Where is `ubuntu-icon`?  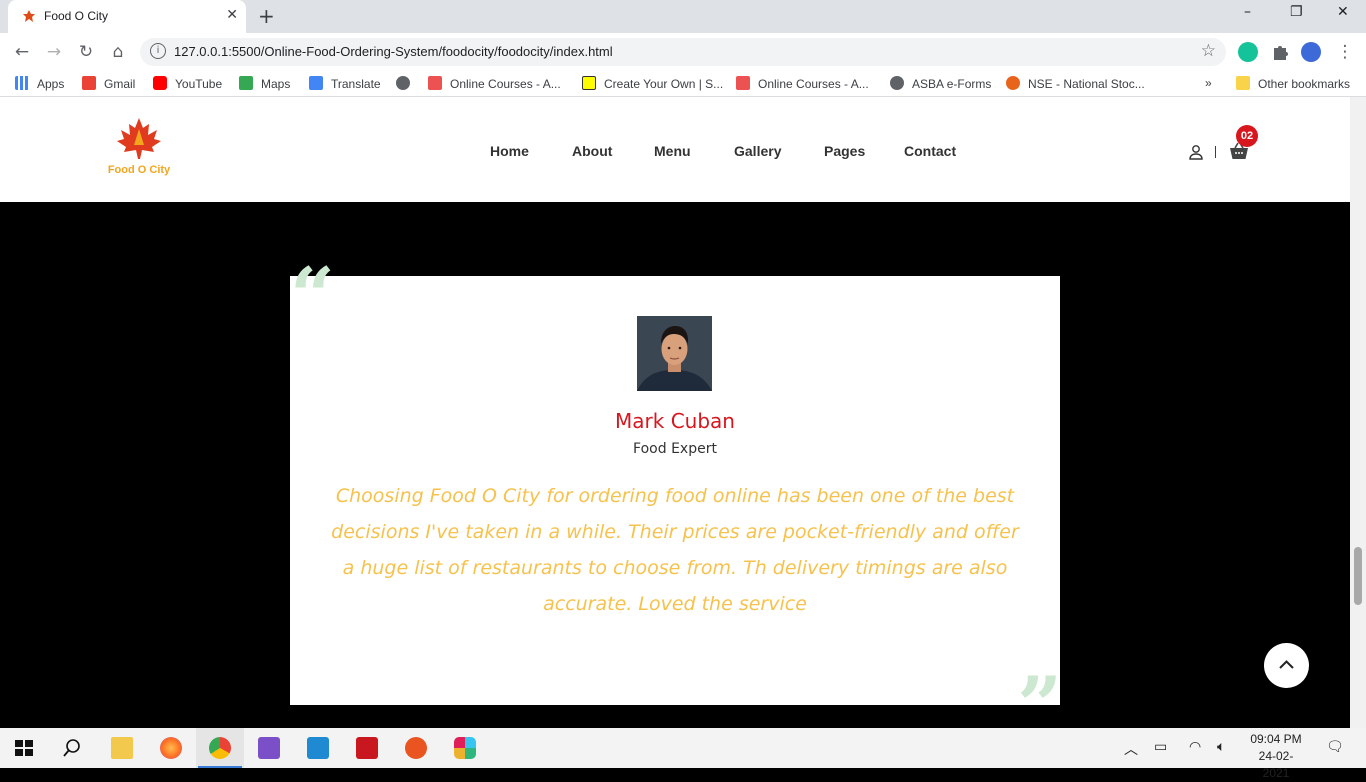
ubuntu-icon is located at coordinates (416, 748).